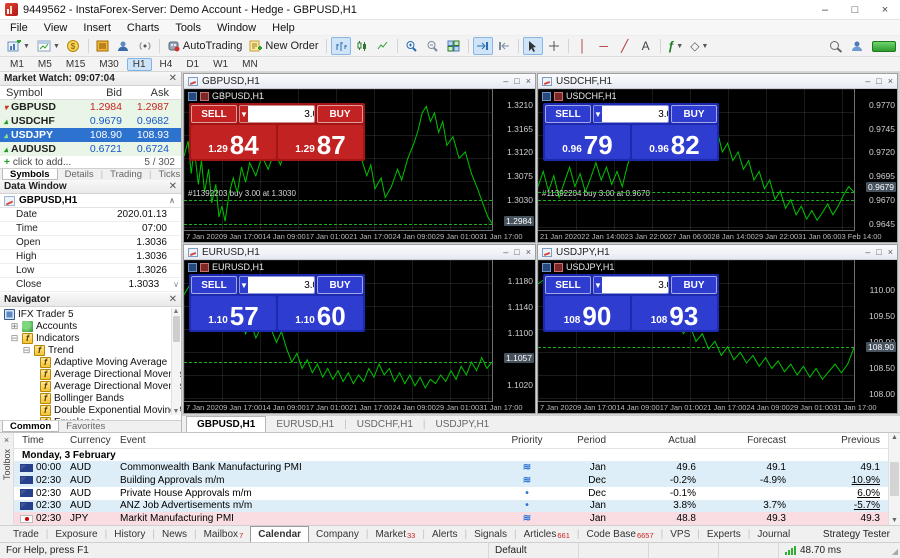 This screenshot has height=558, width=900. I want to click on chart-window-titlebar: USDCHF,H1 – □ ×, so click(717, 81).